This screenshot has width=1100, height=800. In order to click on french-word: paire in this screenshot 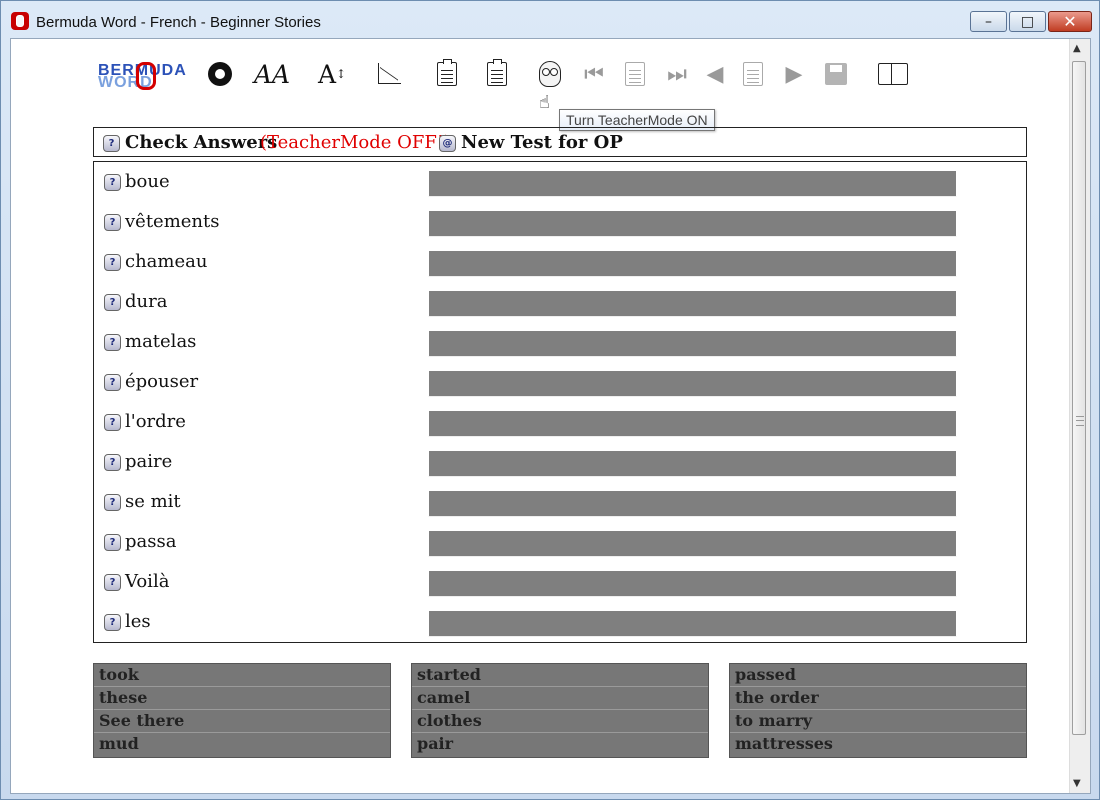, I will do `click(149, 461)`.